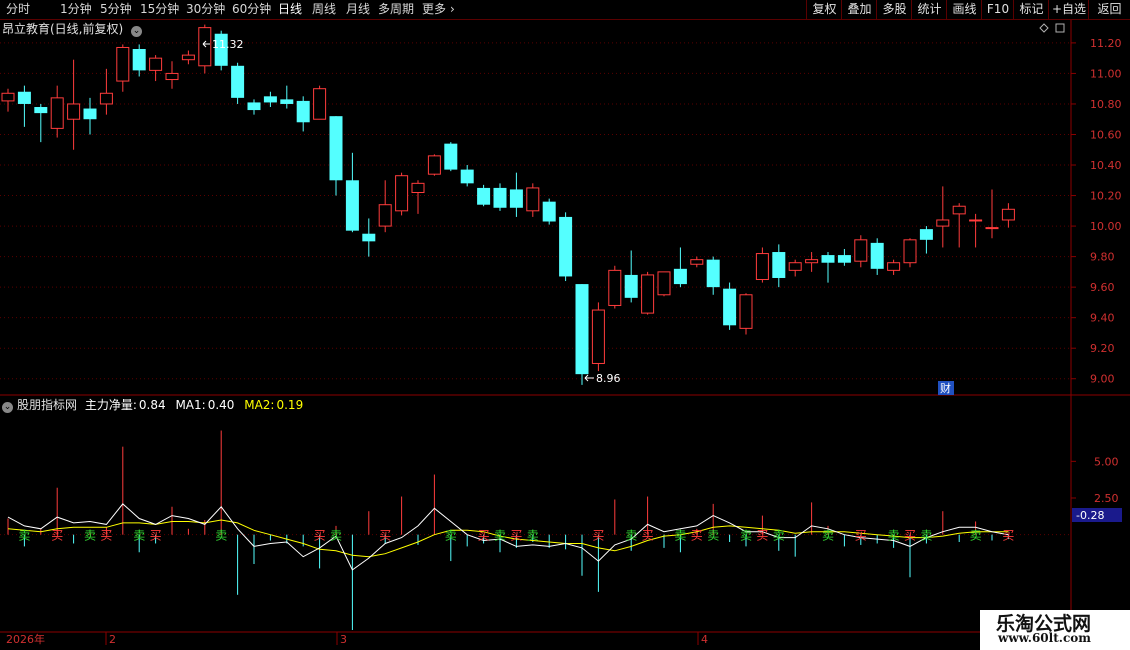 The width and height of the screenshot is (1130, 650). I want to click on high-price-label: 11.32, so click(228, 44).